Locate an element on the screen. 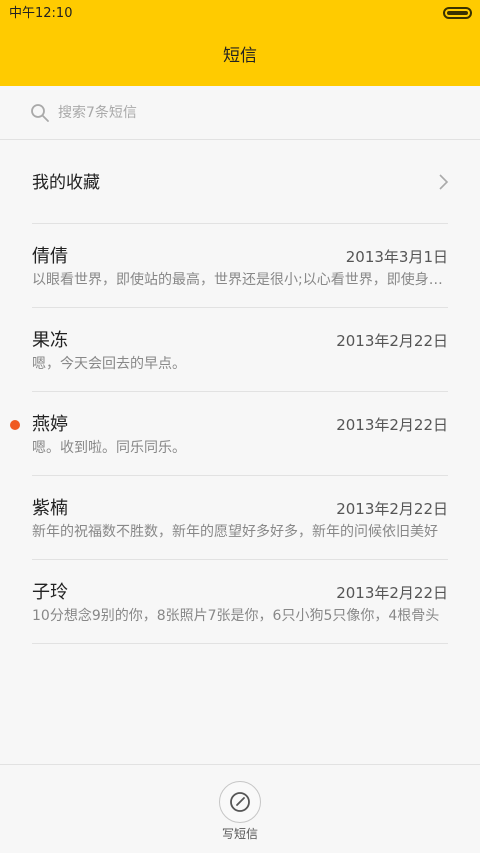 This screenshot has width=480, height=853. search-input: 搜索7条短信 is located at coordinates (97, 113).